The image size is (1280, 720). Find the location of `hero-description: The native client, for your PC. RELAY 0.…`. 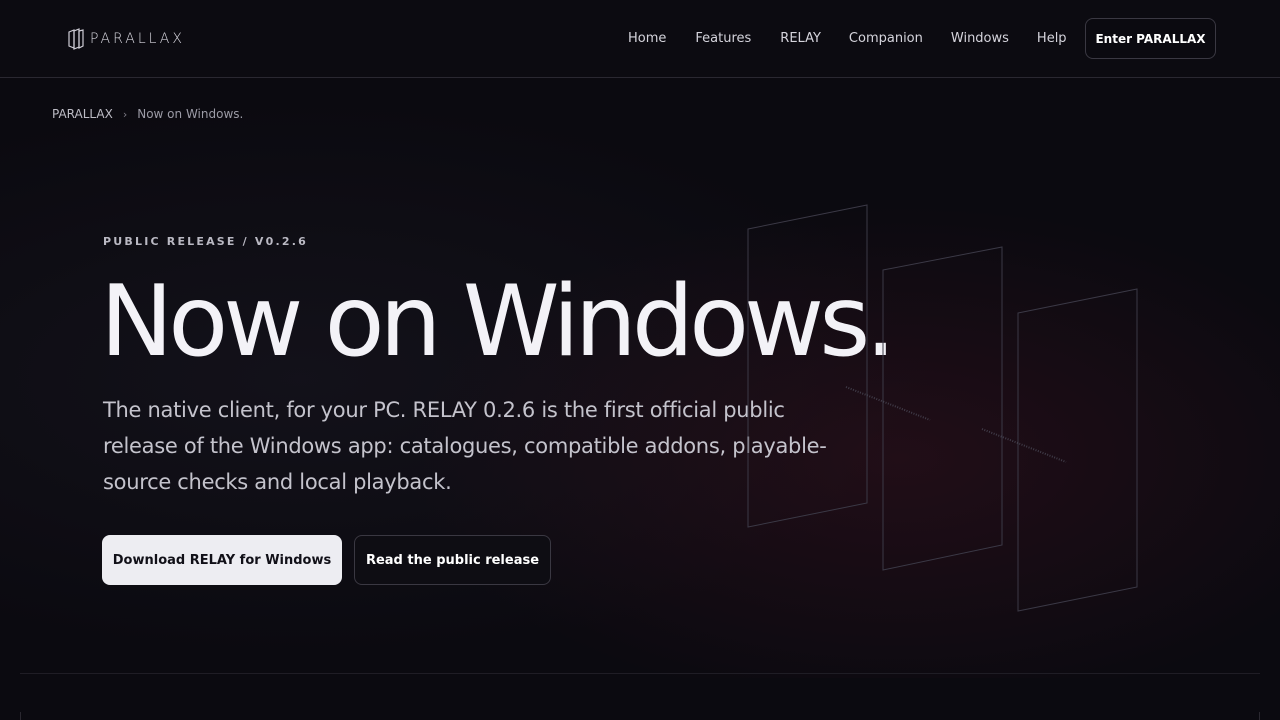

hero-description: The native client, for your PC. RELAY 0.… is located at coordinates (465, 446).